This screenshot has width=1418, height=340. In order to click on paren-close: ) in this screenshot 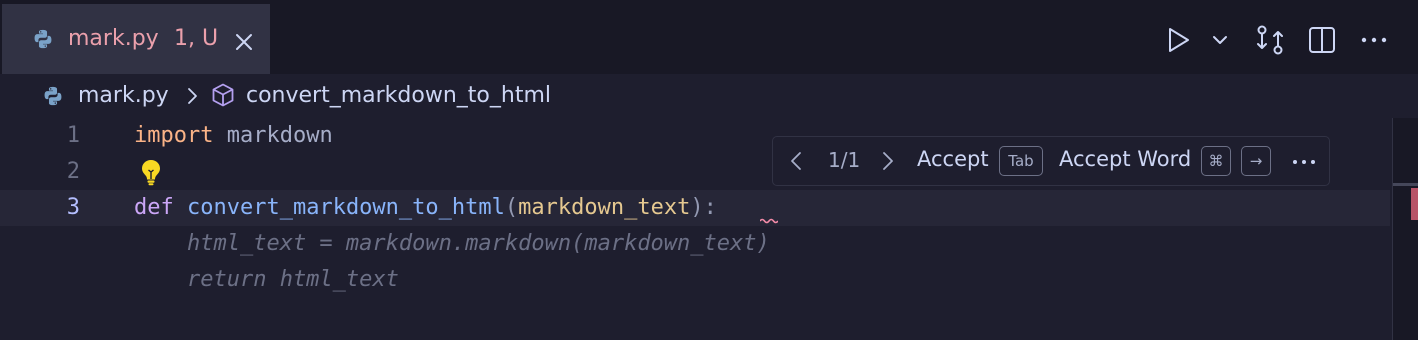, I will do `click(697, 207)`.